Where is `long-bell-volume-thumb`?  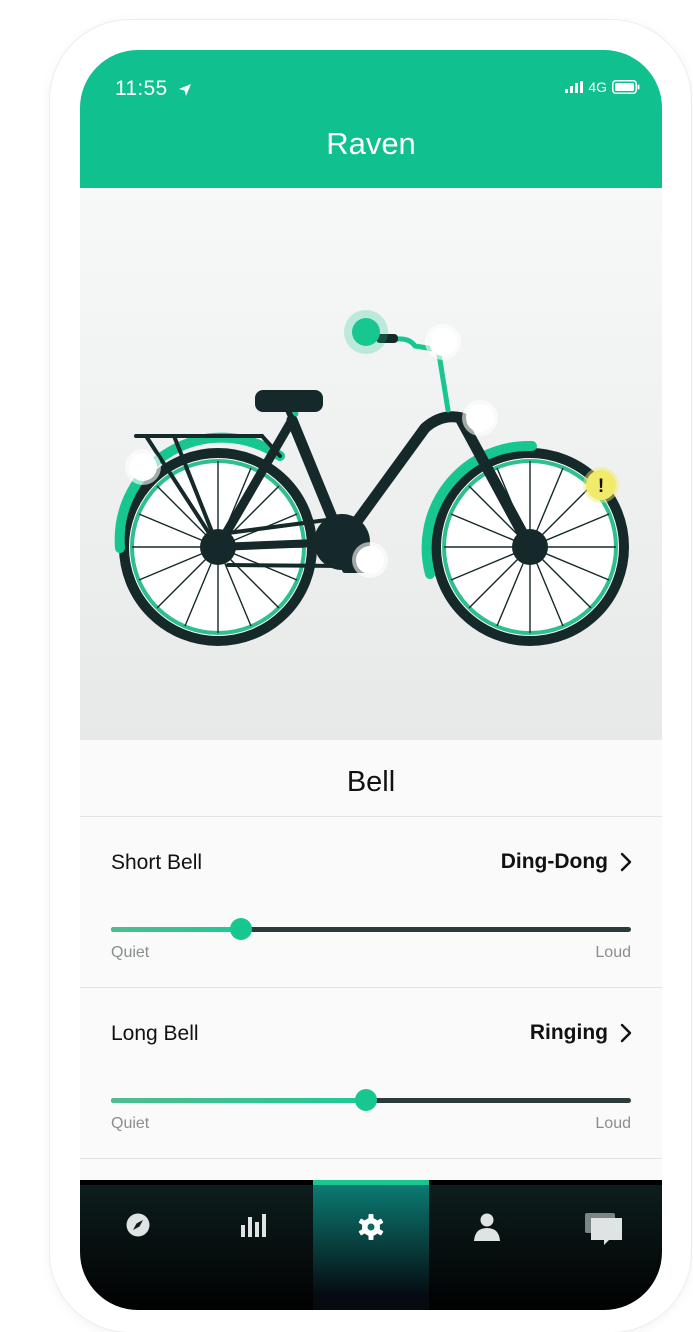
long-bell-volume-thumb is located at coordinates (365, 1100).